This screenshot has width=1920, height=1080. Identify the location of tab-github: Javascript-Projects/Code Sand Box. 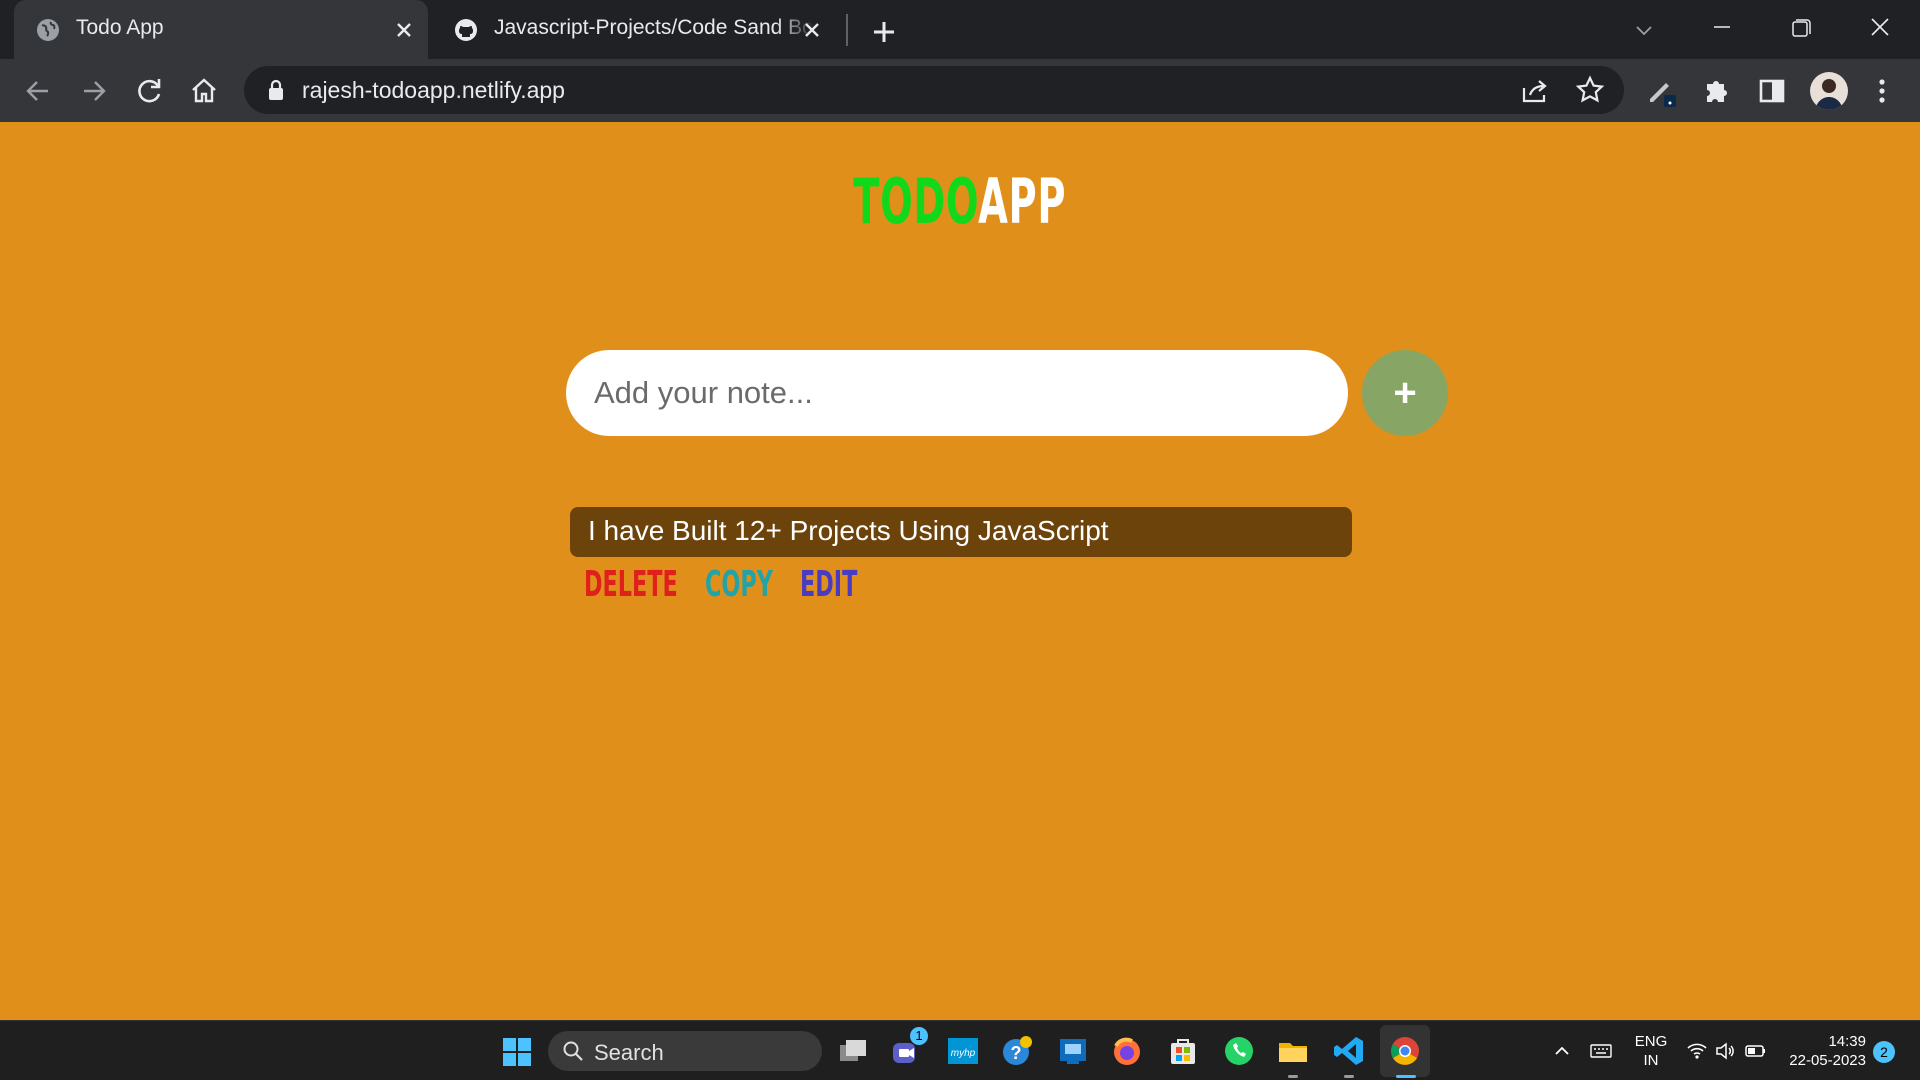
(637, 29).